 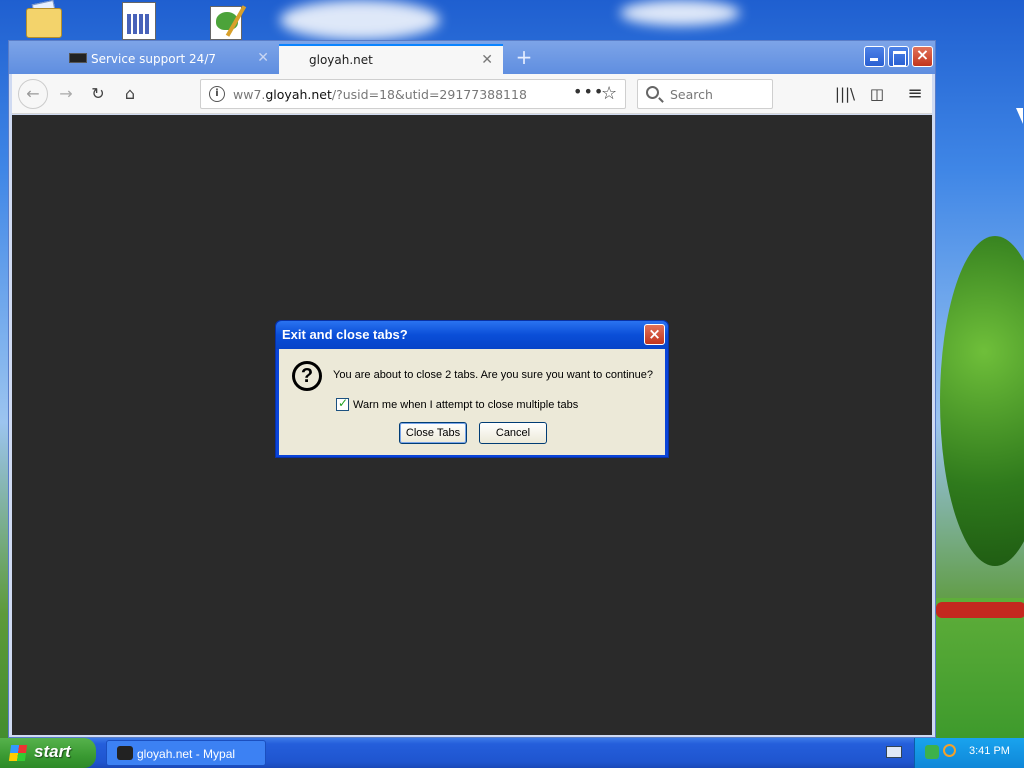 I want to click on back-button: ←, so click(x=33, y=94).